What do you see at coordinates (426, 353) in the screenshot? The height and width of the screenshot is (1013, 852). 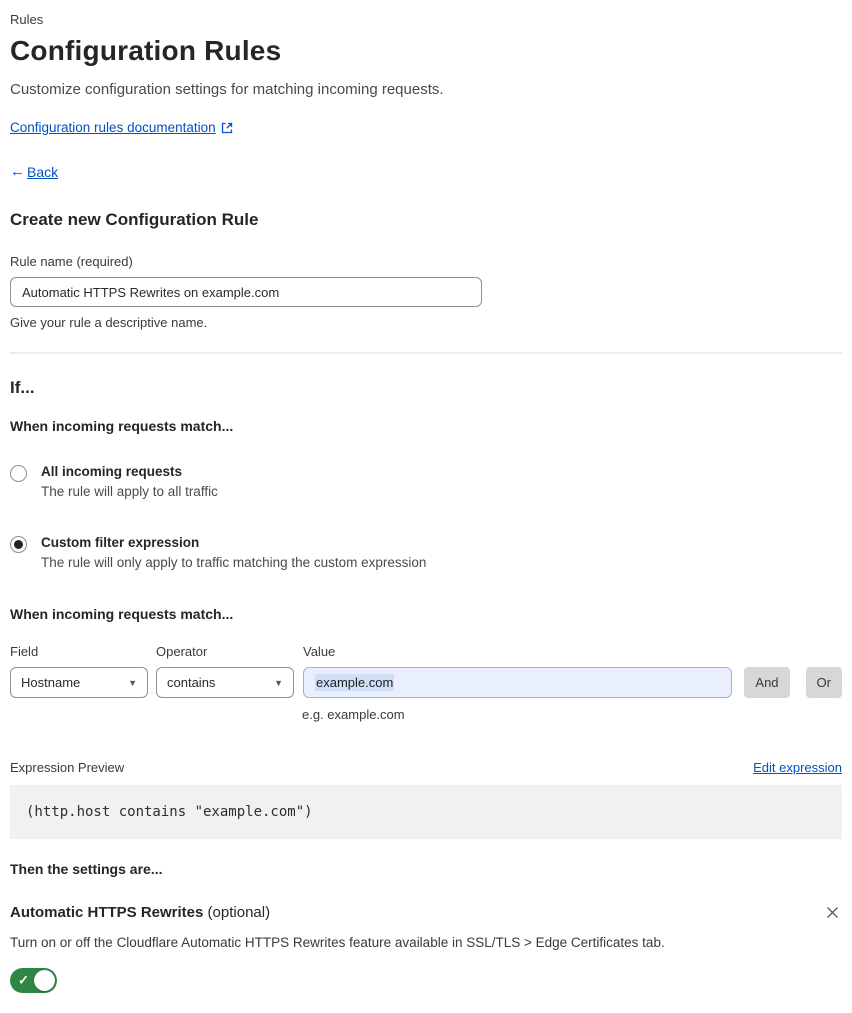 I see `section-divider` at bounding box center [426, 353].